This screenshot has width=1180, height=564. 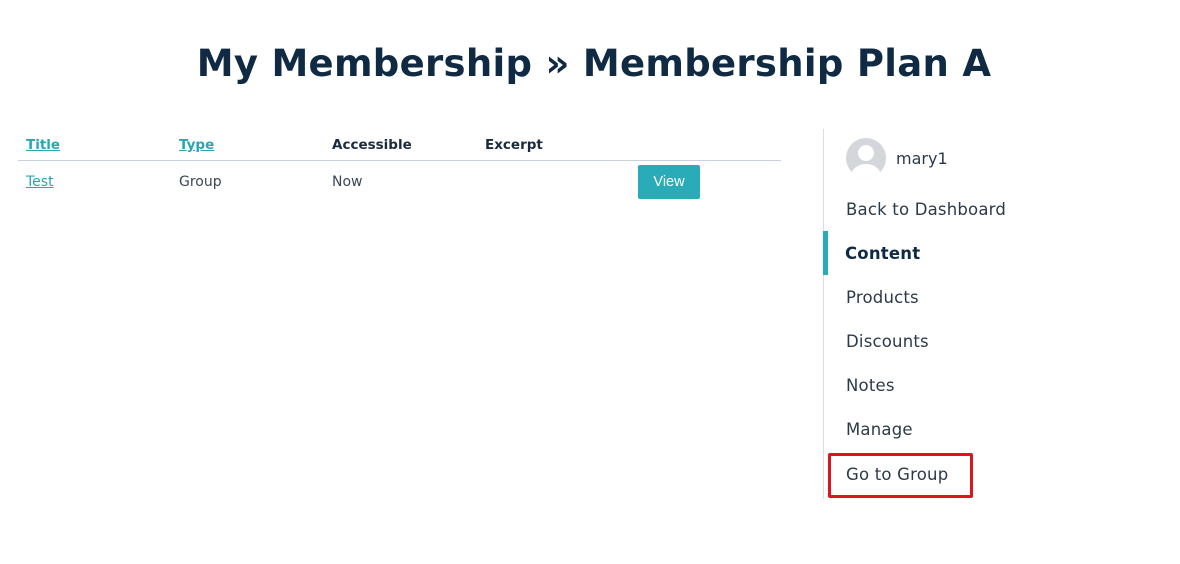 I want to click on sidebar-item-products: Products, so click(x=954, y=297).